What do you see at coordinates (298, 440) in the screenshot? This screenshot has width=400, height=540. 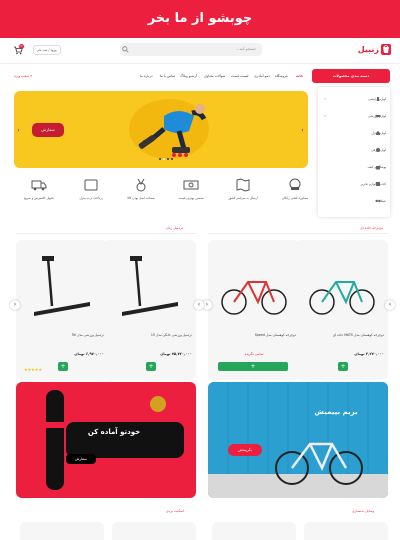 I see `promo-banner-bicycle` at bounding box center [298, 440].